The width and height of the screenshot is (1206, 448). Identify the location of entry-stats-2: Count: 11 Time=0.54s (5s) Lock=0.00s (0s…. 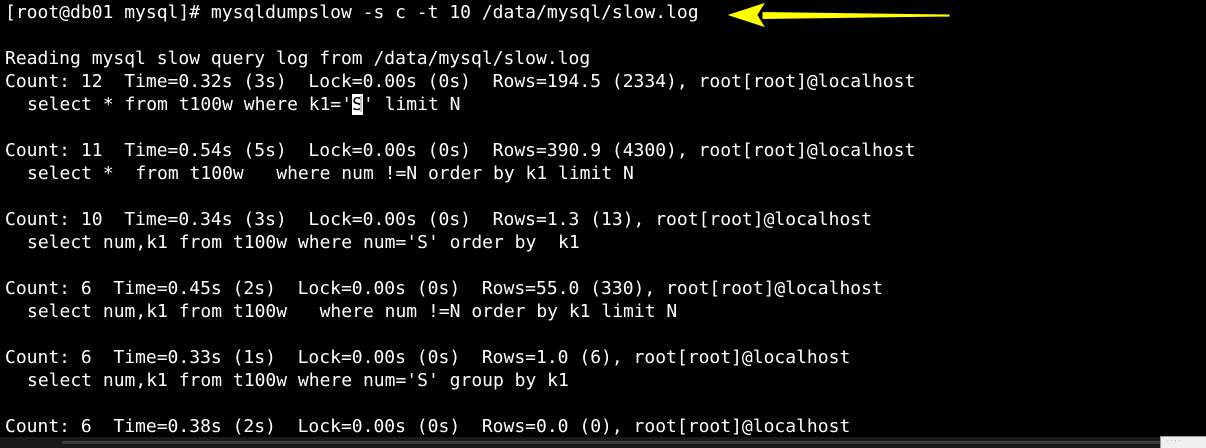
(460, 150).